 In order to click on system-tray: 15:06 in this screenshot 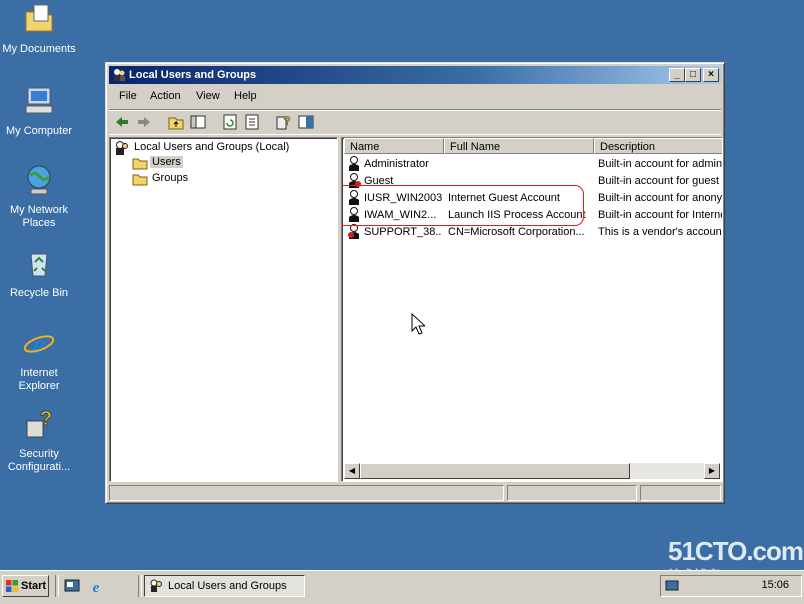, I will do `click(731, 586)`.